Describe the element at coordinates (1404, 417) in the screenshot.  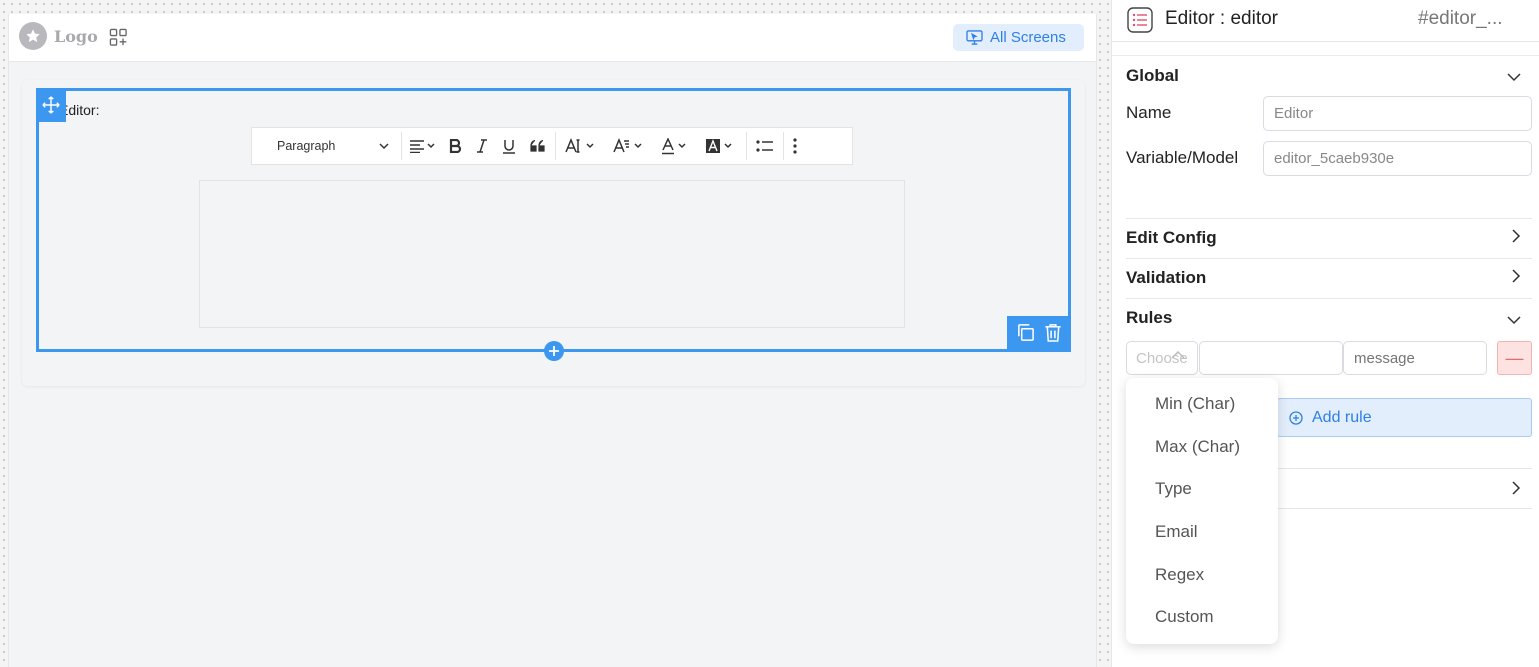
I see `add-rule-button: Add rule` at that location.